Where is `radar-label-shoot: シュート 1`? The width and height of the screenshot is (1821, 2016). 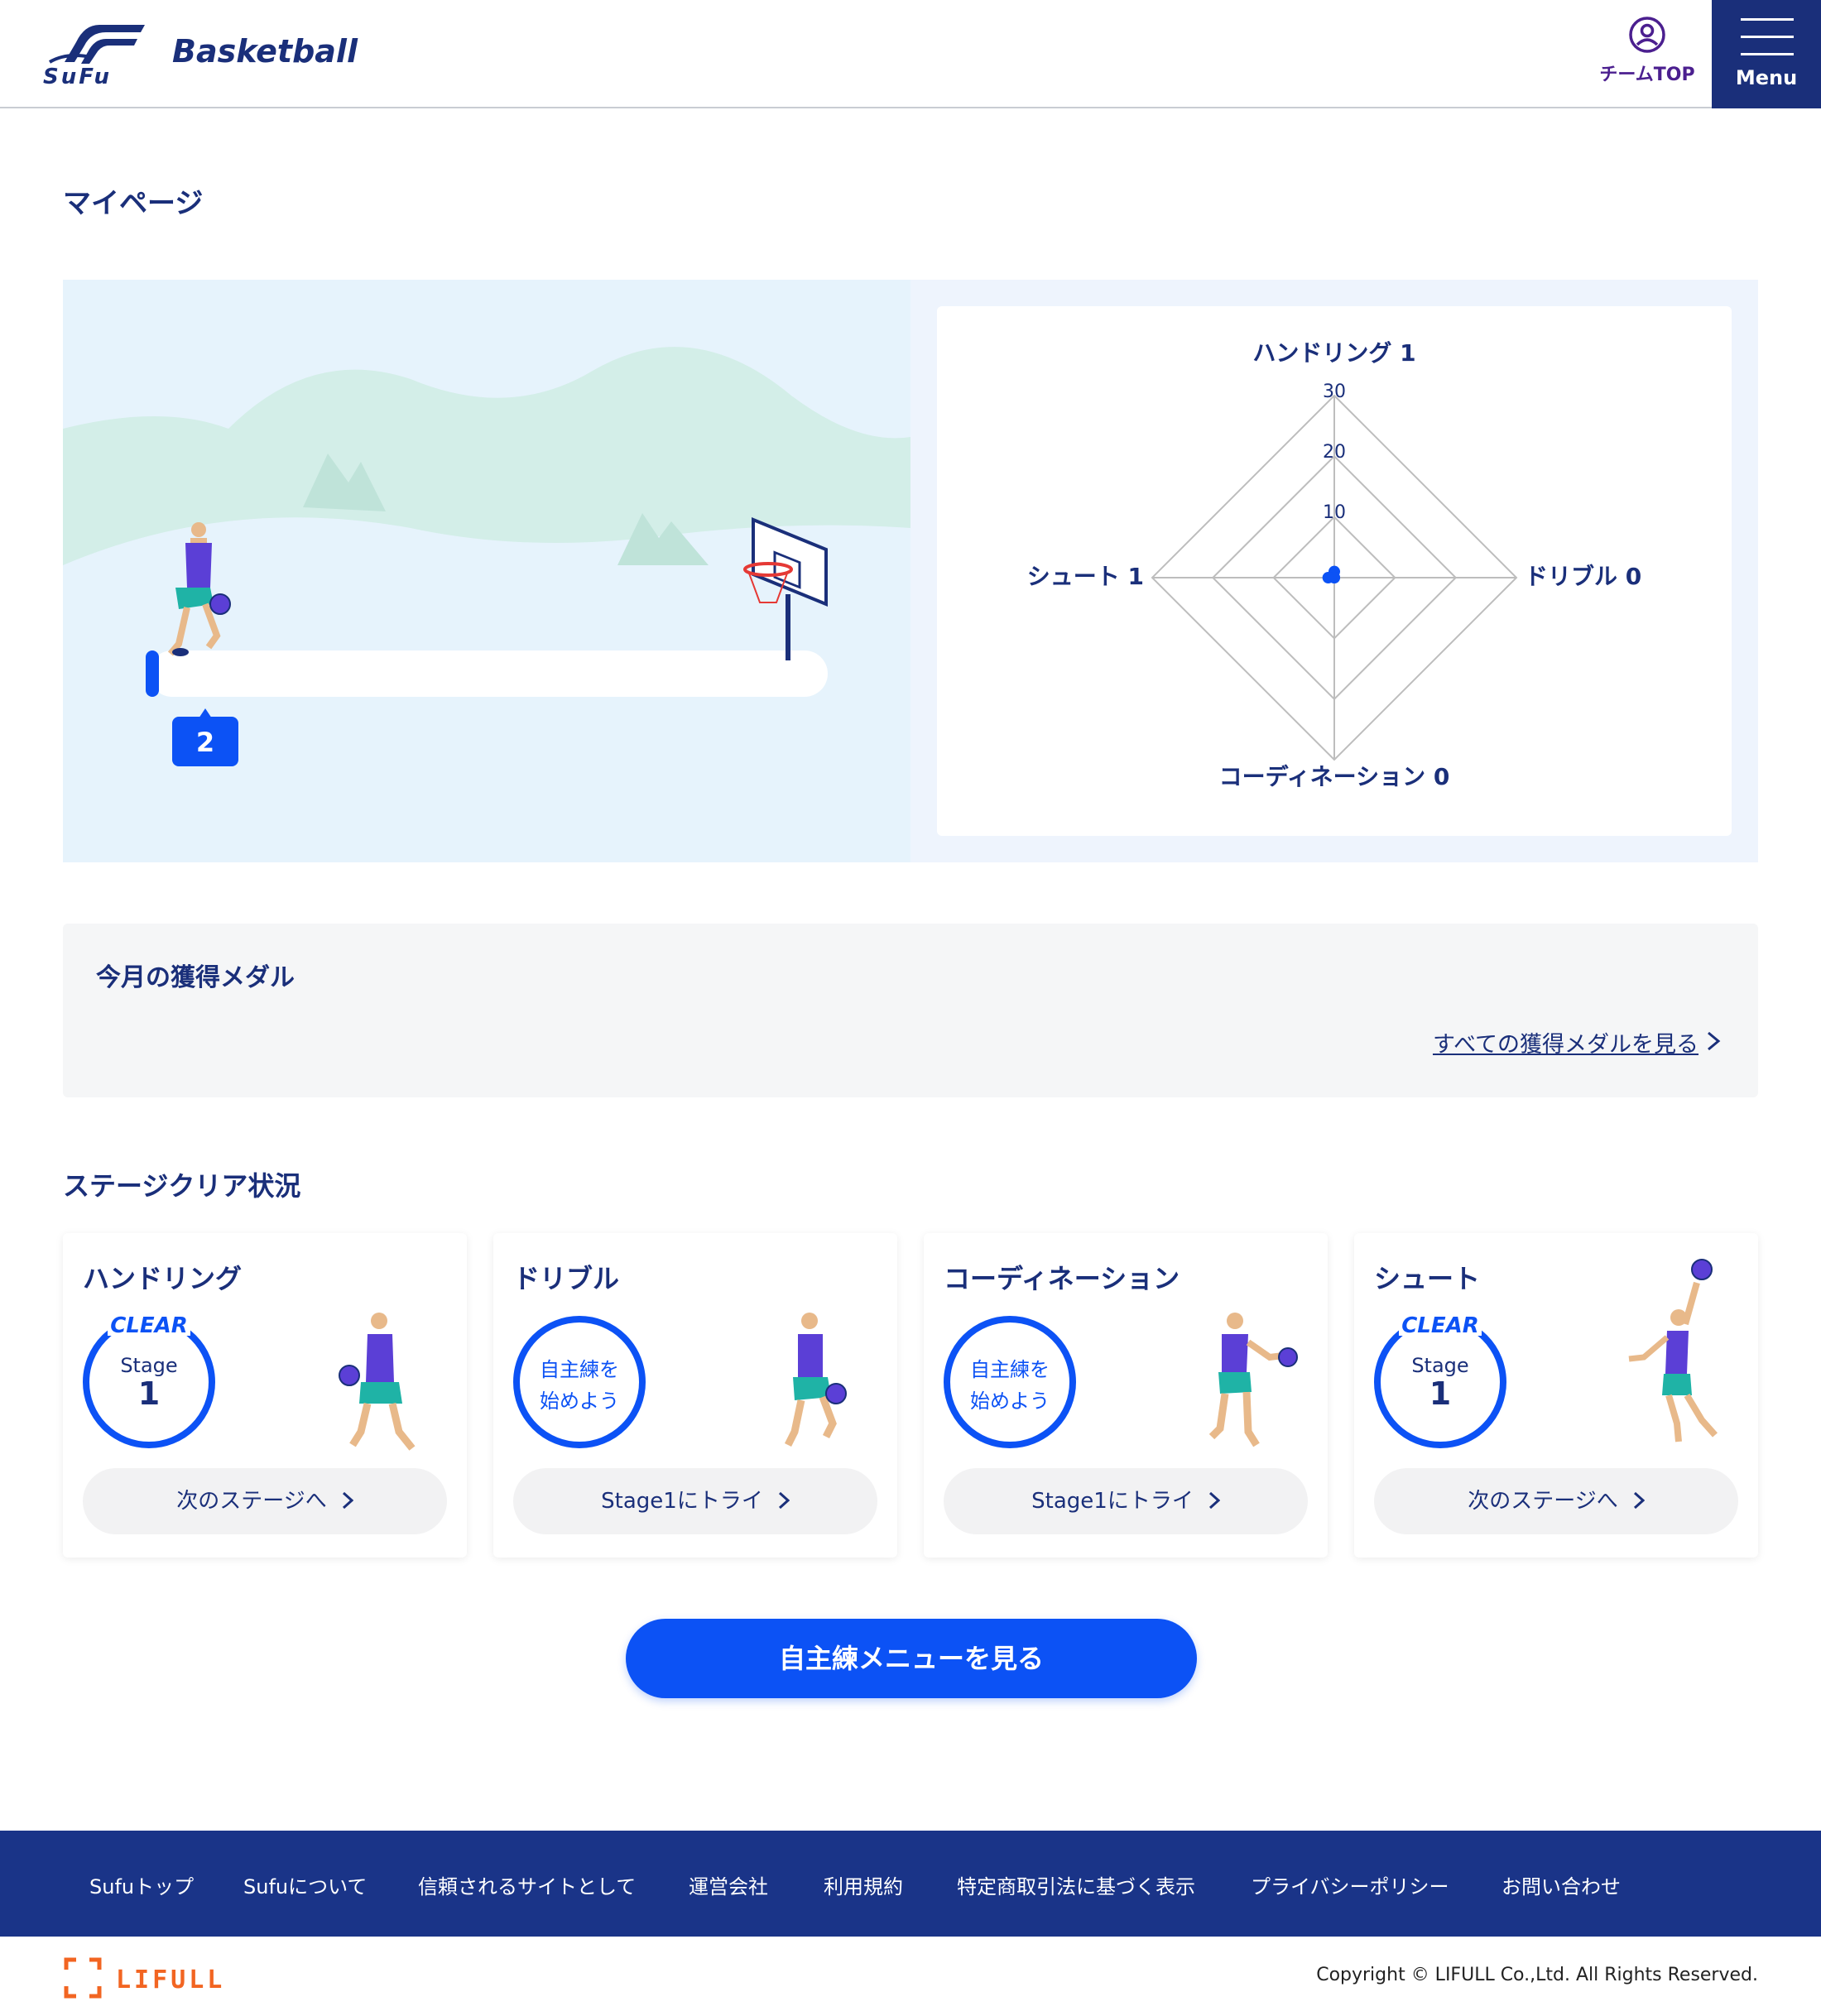
radar-label-shoot: シュート 1 is located at coordinates (1086, 576).